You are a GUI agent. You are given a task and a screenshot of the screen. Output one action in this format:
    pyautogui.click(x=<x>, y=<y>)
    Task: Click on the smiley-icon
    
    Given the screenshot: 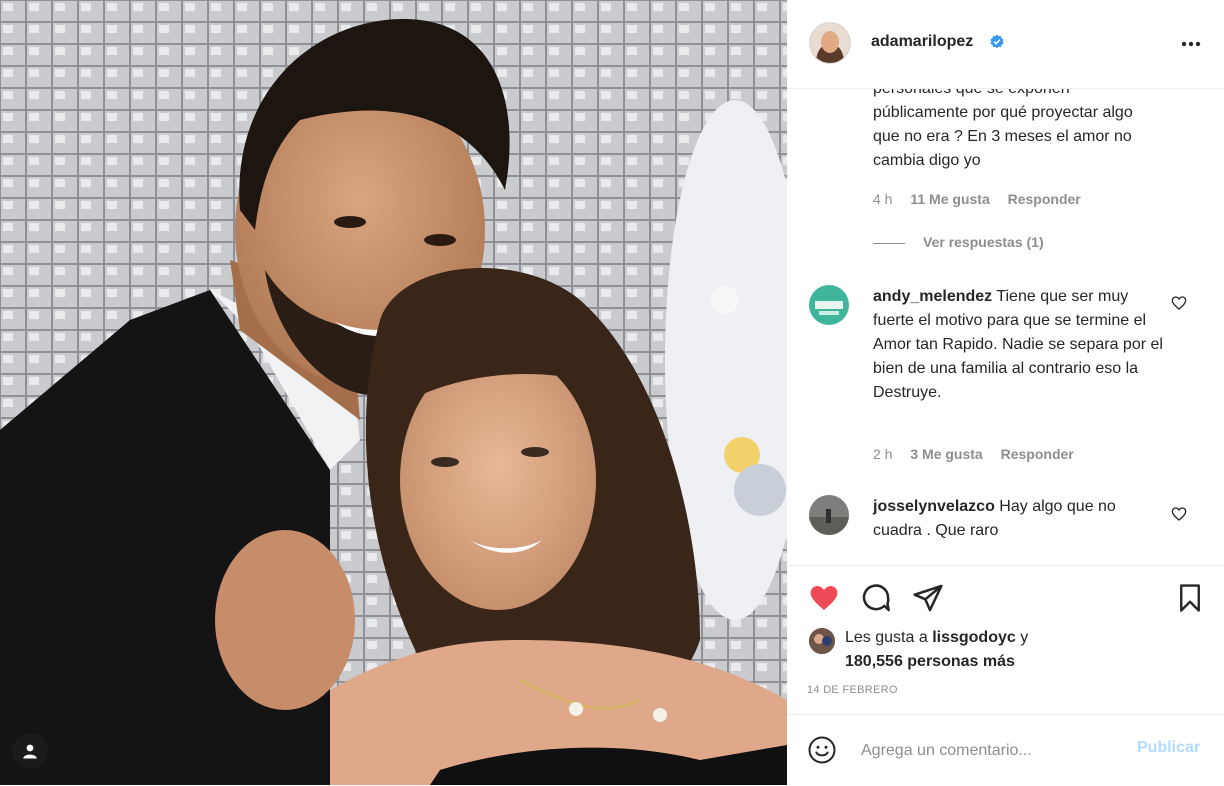 What is the action you would take?
    pyautogui.click(x=822, y=750)
    